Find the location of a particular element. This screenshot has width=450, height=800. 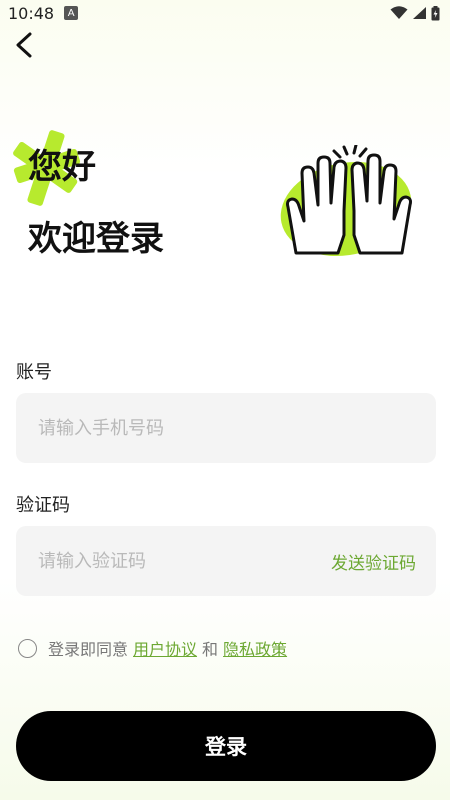

high-five-hands-icon is located at coordinates (346, 201).